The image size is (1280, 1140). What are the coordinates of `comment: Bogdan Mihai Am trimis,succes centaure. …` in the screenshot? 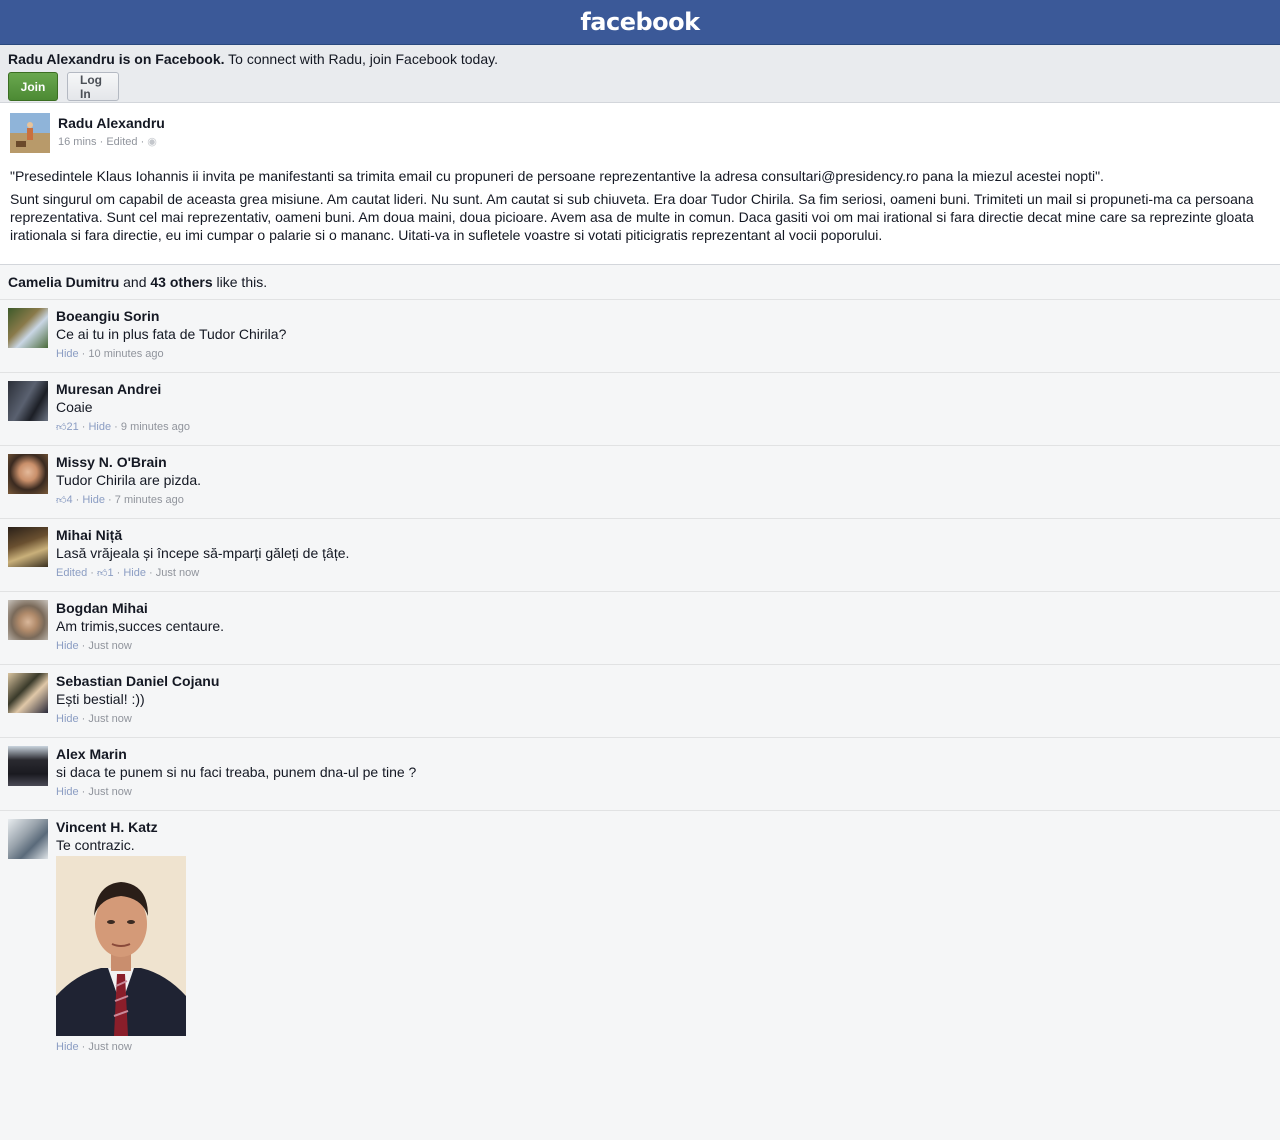 It's located at (640, 628).